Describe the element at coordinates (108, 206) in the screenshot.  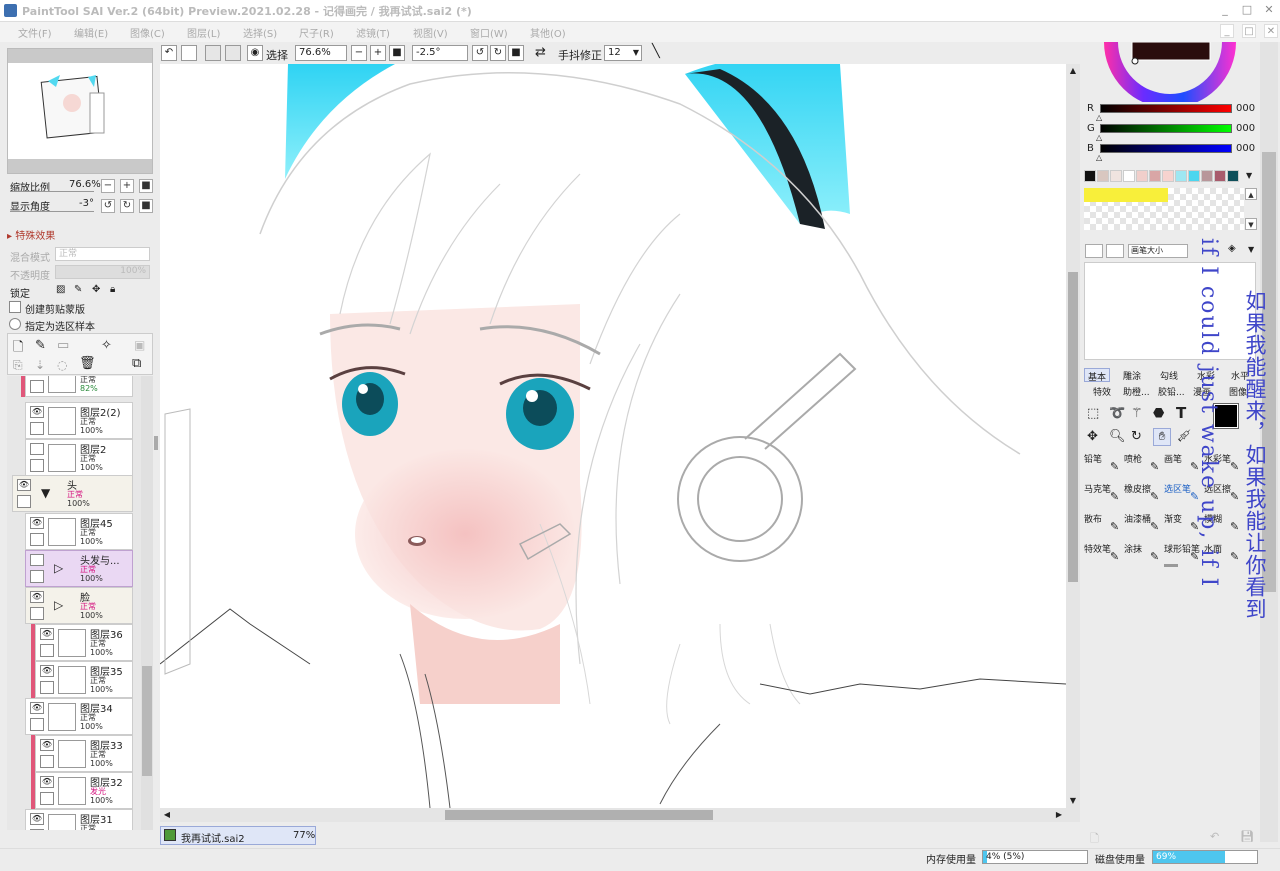
I see `rotate-left-button: ↺` at that location.